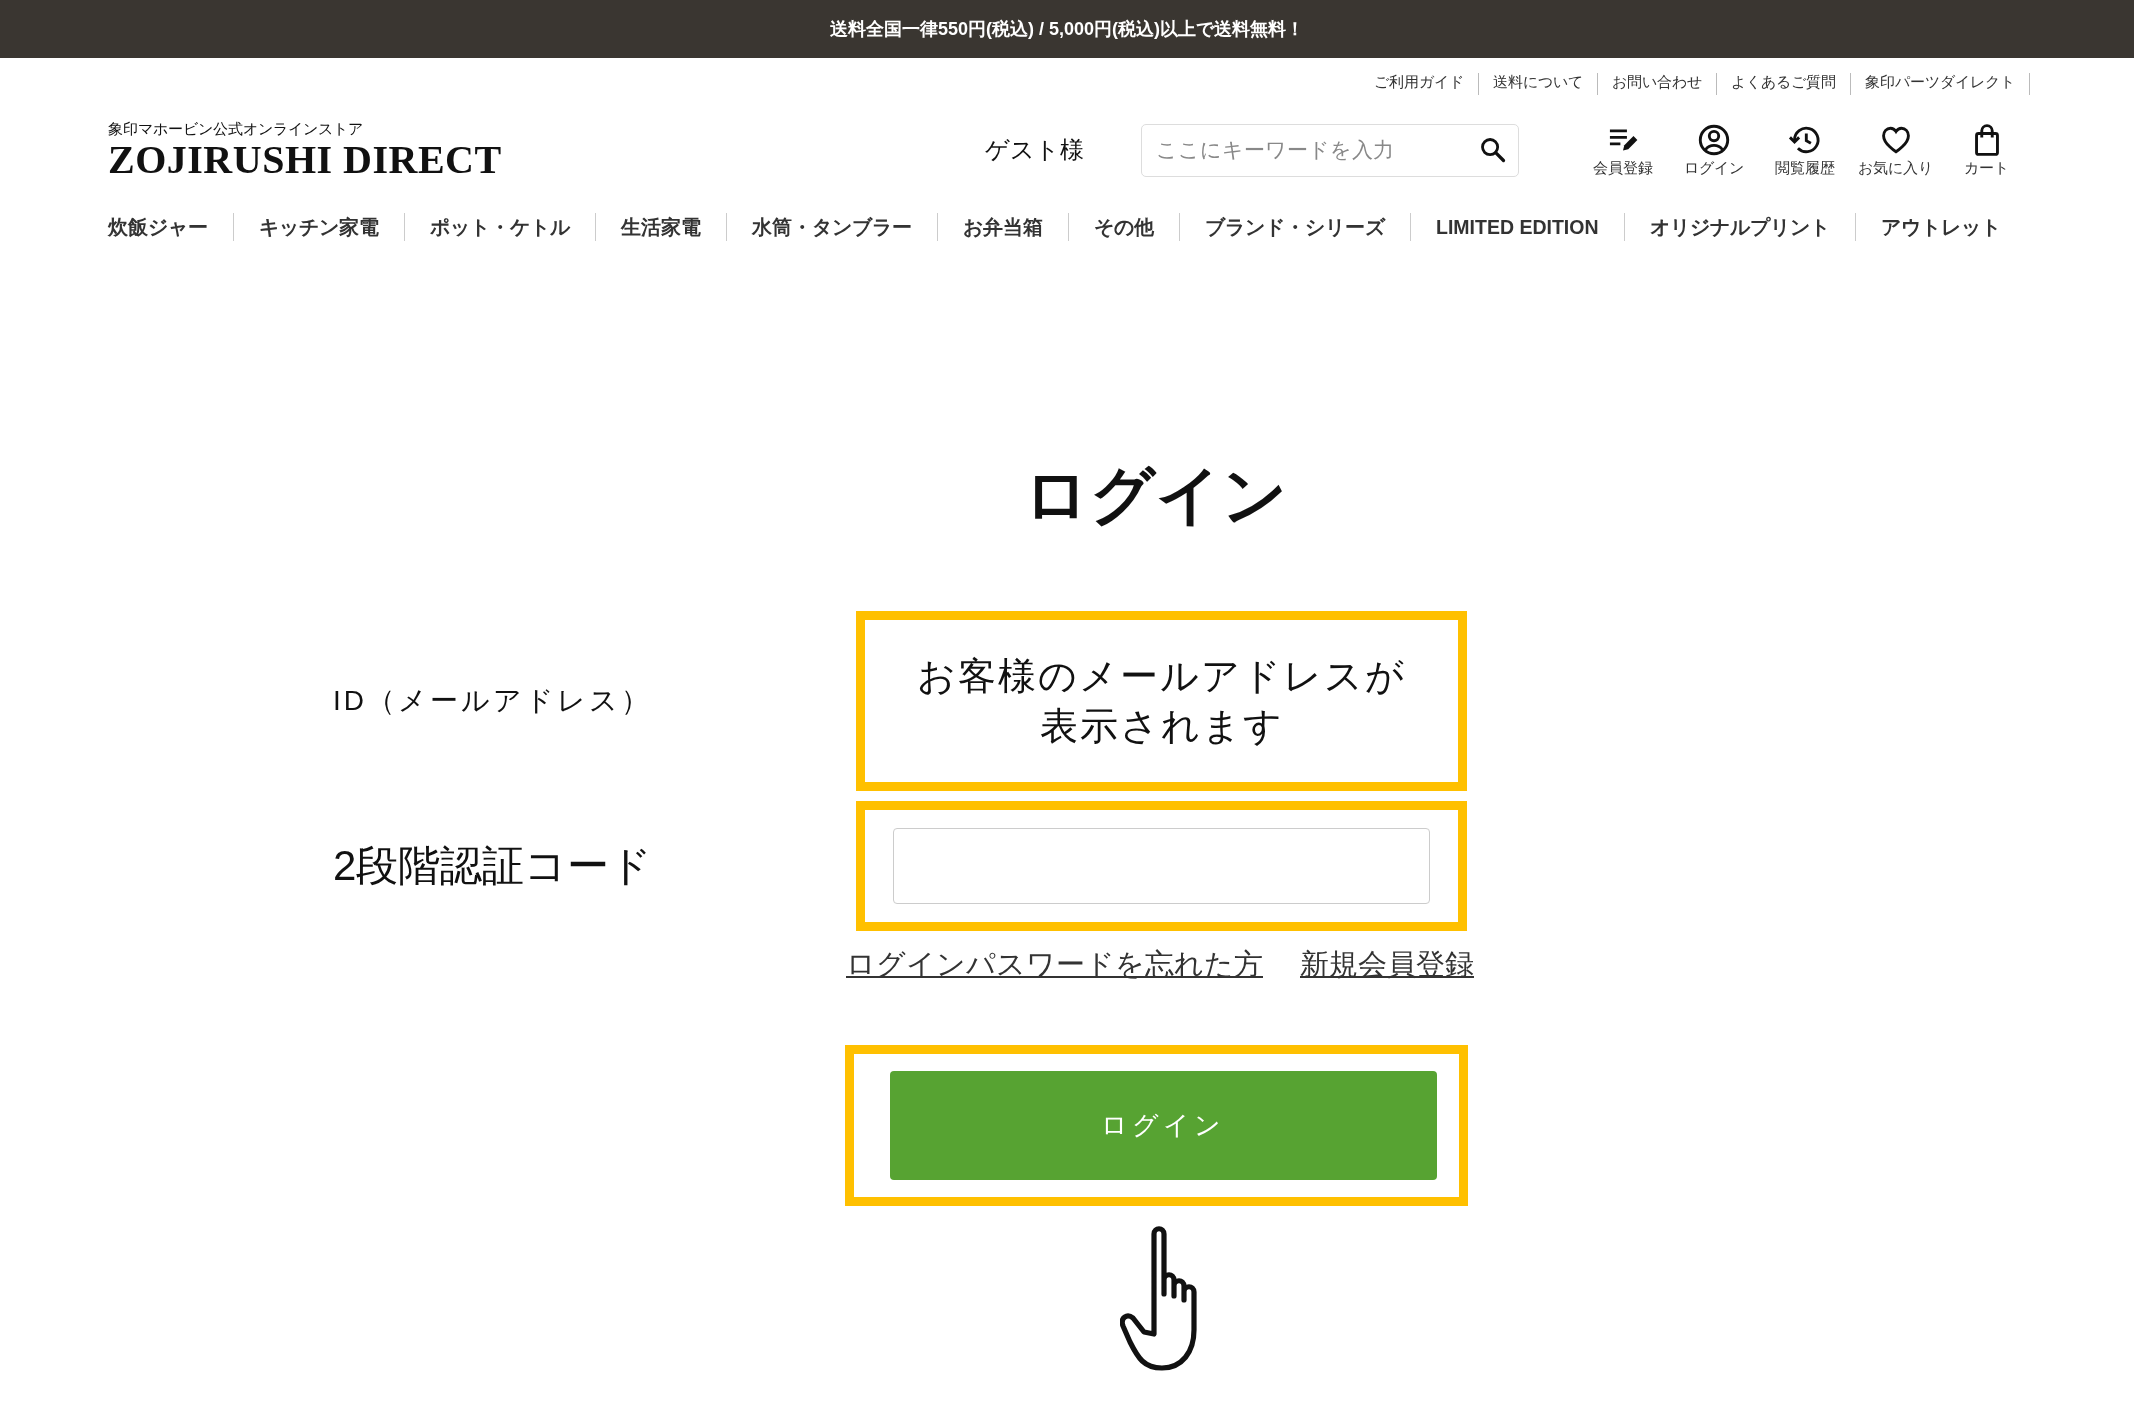  What do you see at coordinates (1940, 227) in the screenshot?
I see `nav-link: アウトレット` at bounding box center [1940, 227].